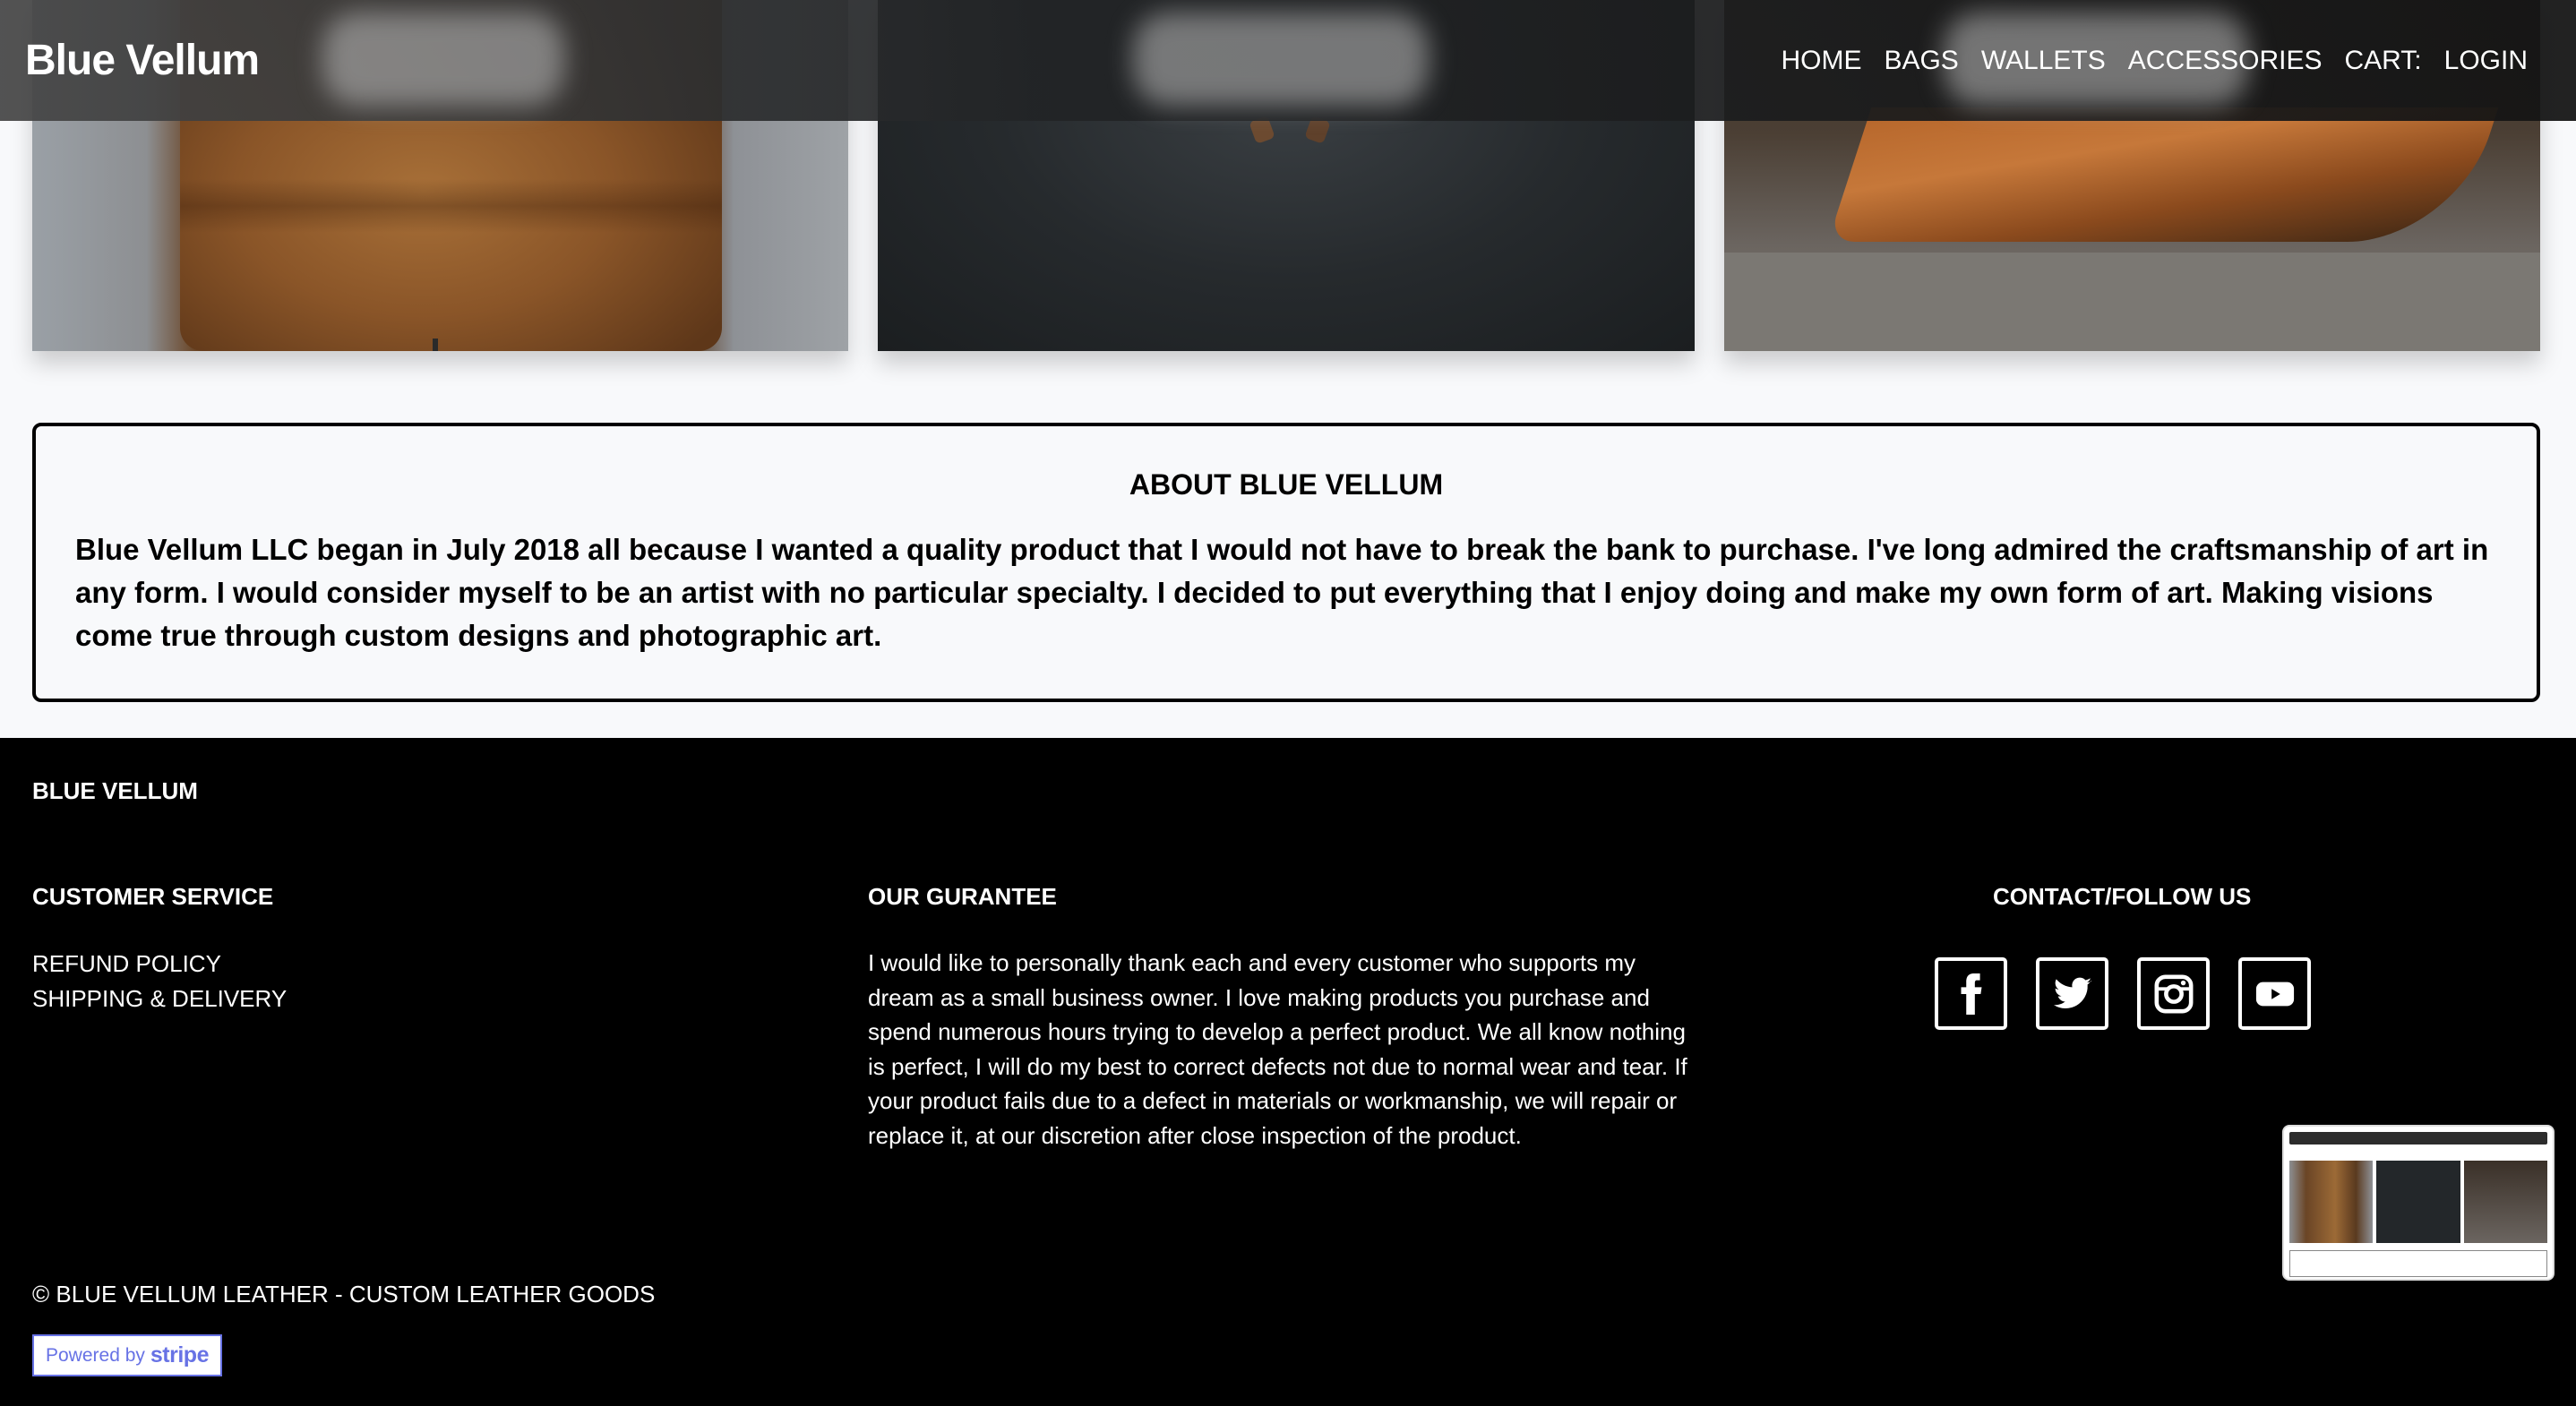  I want to click on photo-floor, so click(2131, 302).